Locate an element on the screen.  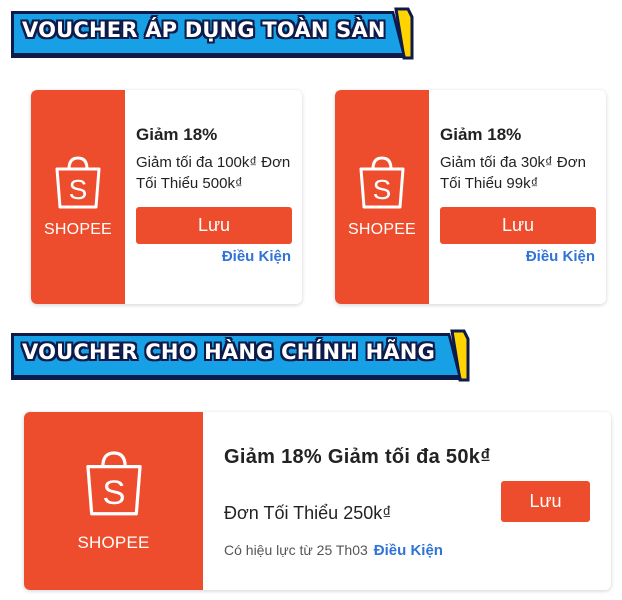
voucher-desc: Đơn Tối Thiểu 250k₫ is located at coordinates (308, 513).